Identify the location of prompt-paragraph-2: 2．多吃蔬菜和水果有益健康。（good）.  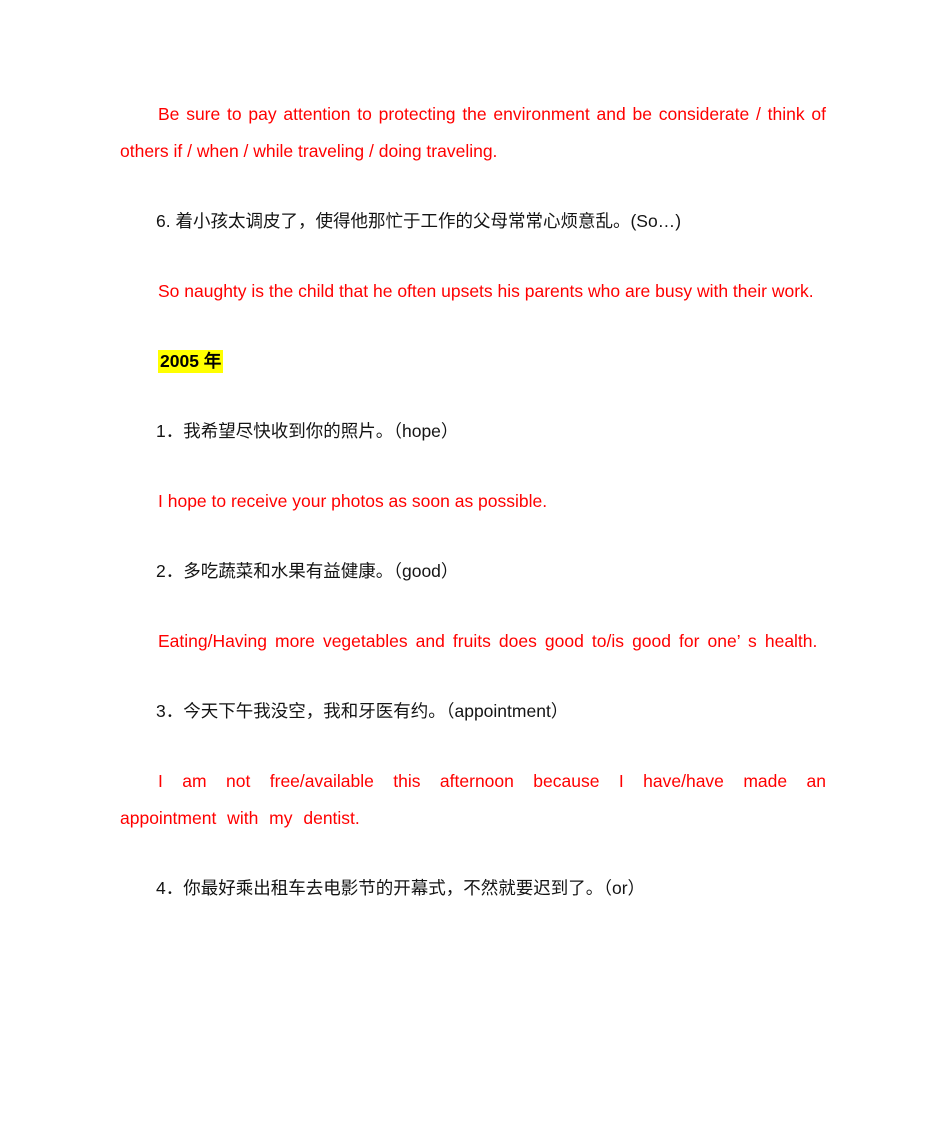
(307, 571).